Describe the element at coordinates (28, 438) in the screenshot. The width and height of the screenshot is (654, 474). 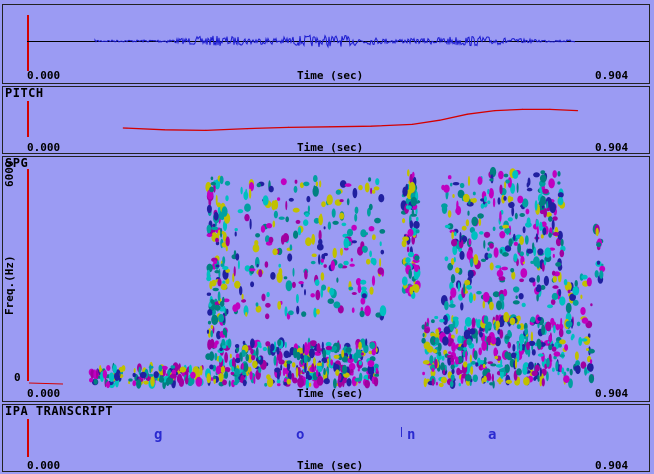
I see `transcript-cursor` at that location.